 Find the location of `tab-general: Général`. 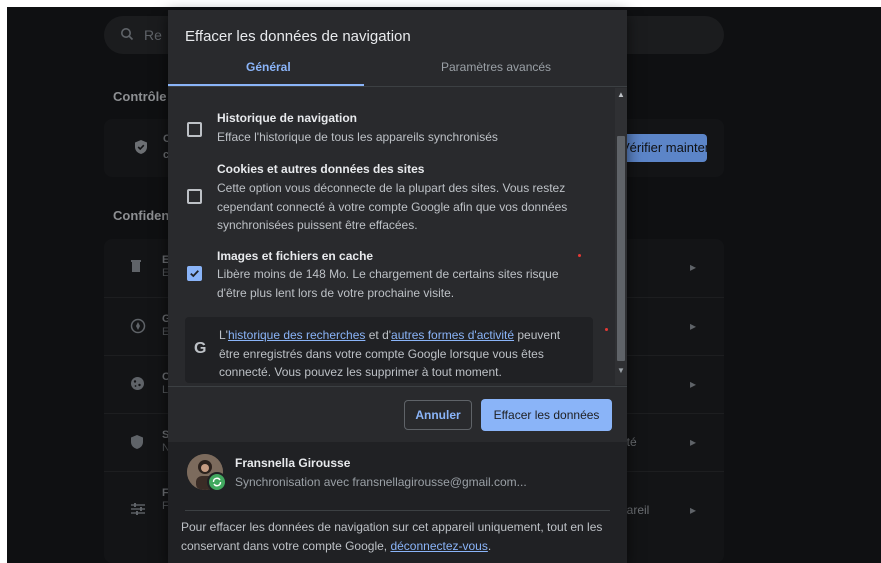

tab-general: Général is located at coordinates (268, 67).